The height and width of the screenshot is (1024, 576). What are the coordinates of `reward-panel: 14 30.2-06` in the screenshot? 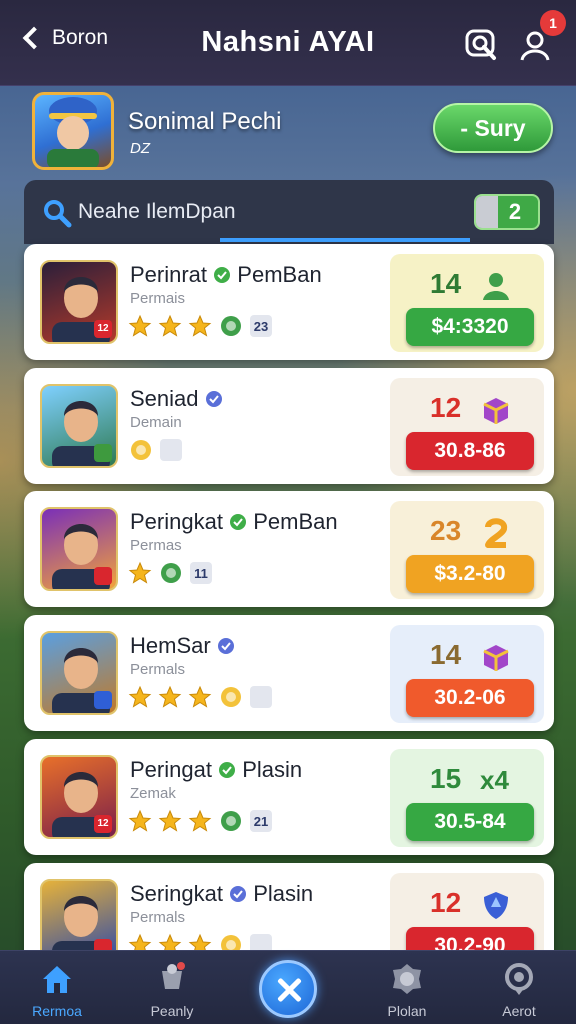 It's located at (467, 674).